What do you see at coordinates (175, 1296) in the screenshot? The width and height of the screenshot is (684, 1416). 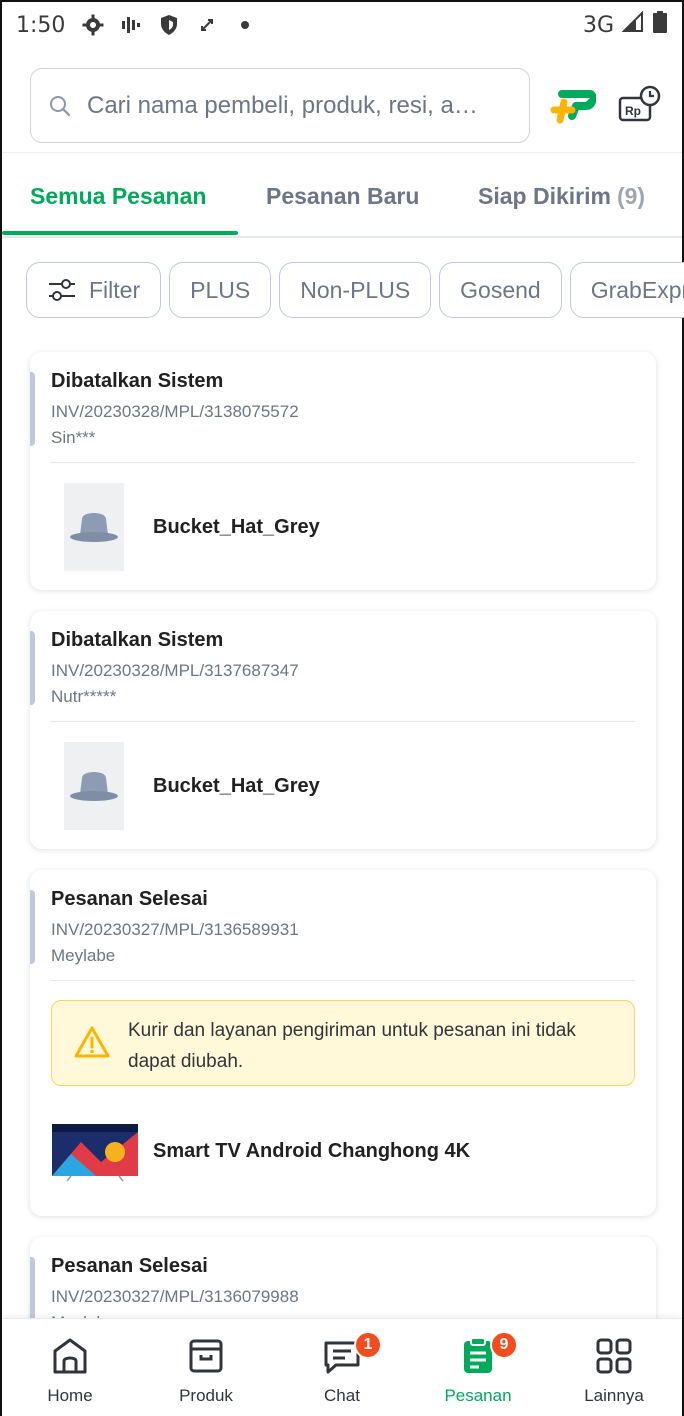 I see `order-invoice: INV/20230327/MPL/3136079988` at bounding box center [175, 1296].